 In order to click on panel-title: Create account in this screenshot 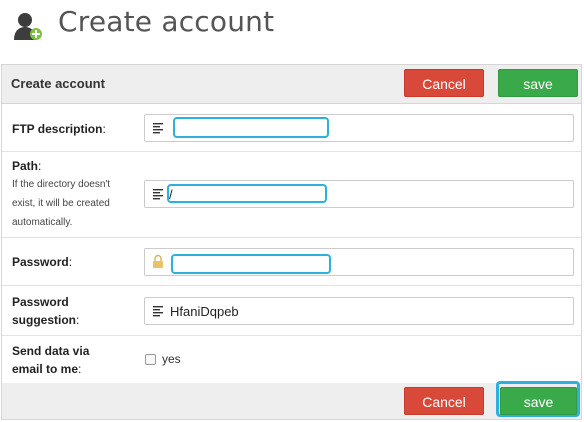, I will do `click(58, 83)`.